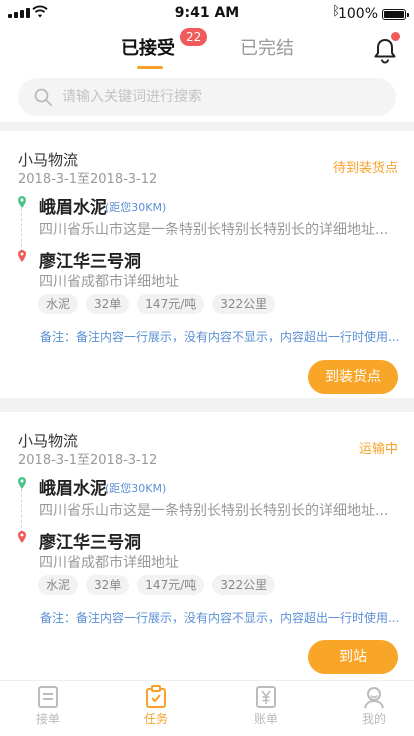 This screenshot has height=736, width=414. I want to click on user-icon, so click(374, 698).